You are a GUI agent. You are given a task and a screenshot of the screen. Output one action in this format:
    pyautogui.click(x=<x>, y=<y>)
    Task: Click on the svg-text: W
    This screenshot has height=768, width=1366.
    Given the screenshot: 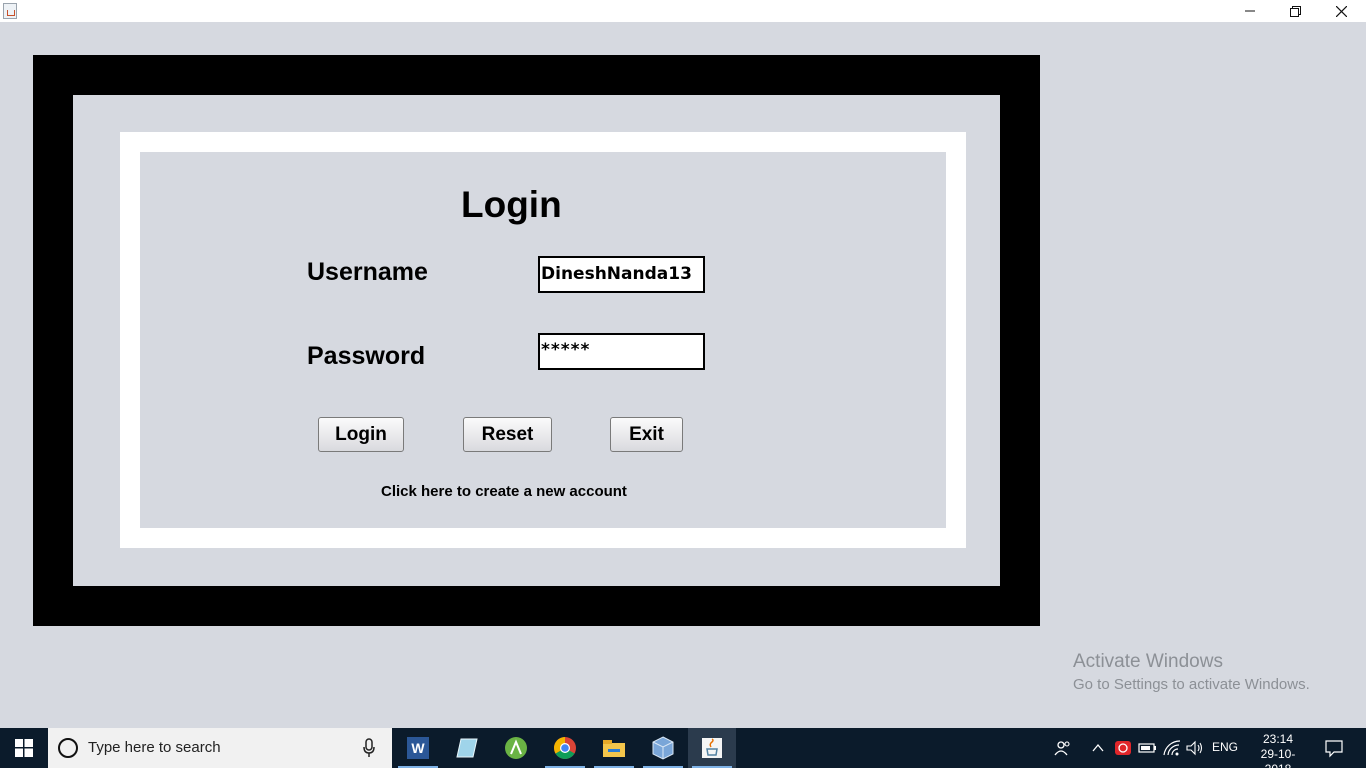 What is the action you would take?
    pyautogui.click(x=418, y=748)
    